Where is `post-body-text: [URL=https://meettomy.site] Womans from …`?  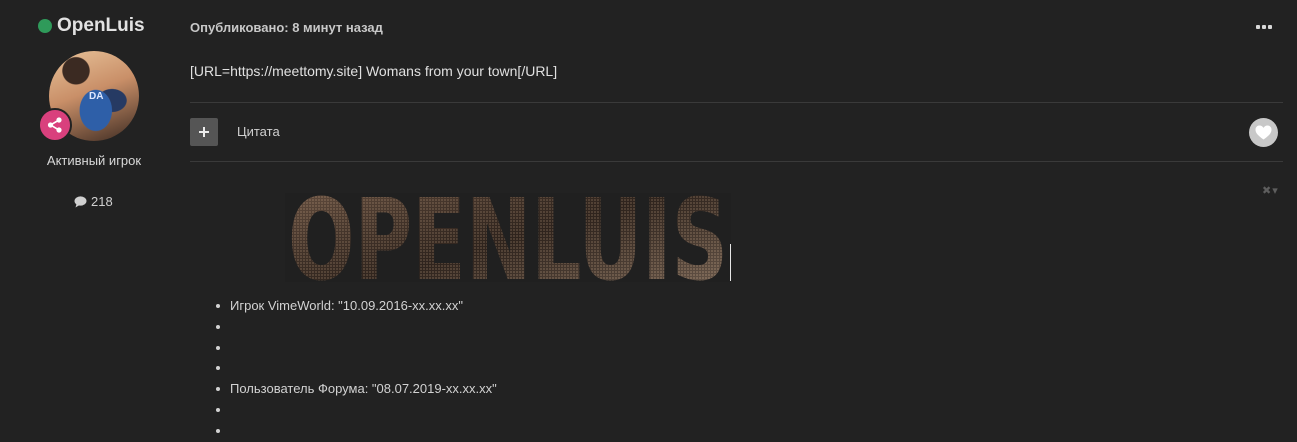 post-body-text: [URL=https://meettomy.site] Womans from … is located at coordinates (374, 71).